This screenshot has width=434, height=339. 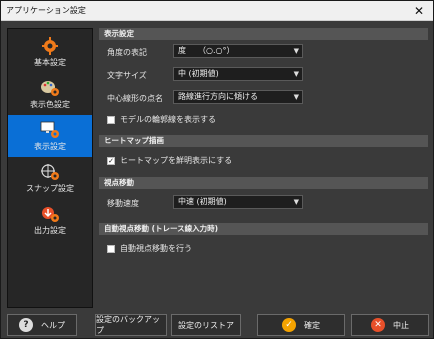 I want to click on title-bar: アプリケーション設定 ✕, so click(x=217, y=11).